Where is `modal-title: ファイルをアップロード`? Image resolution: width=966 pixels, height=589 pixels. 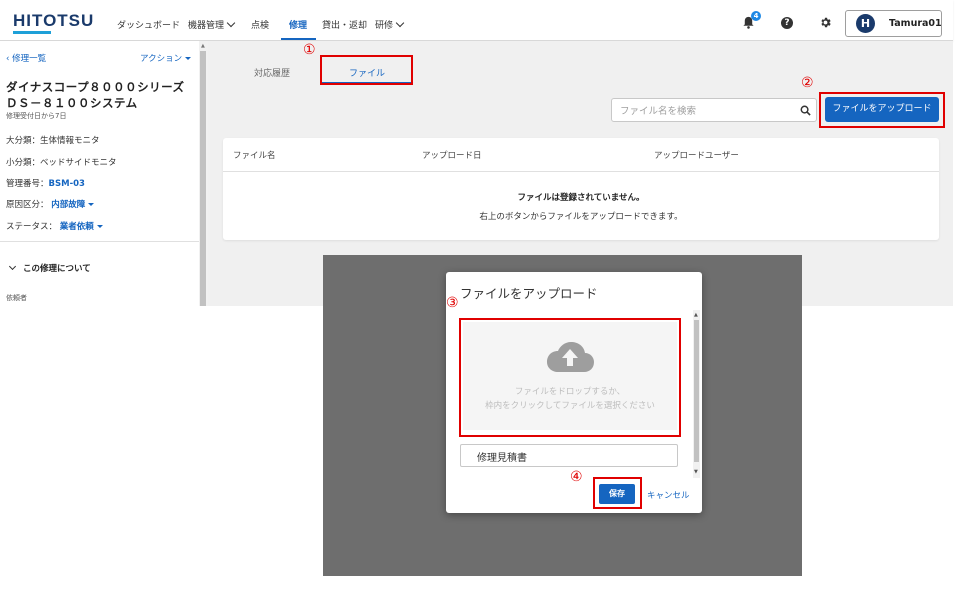 modal-title: ファイルをアップロード is located at coordinates (529, 293).